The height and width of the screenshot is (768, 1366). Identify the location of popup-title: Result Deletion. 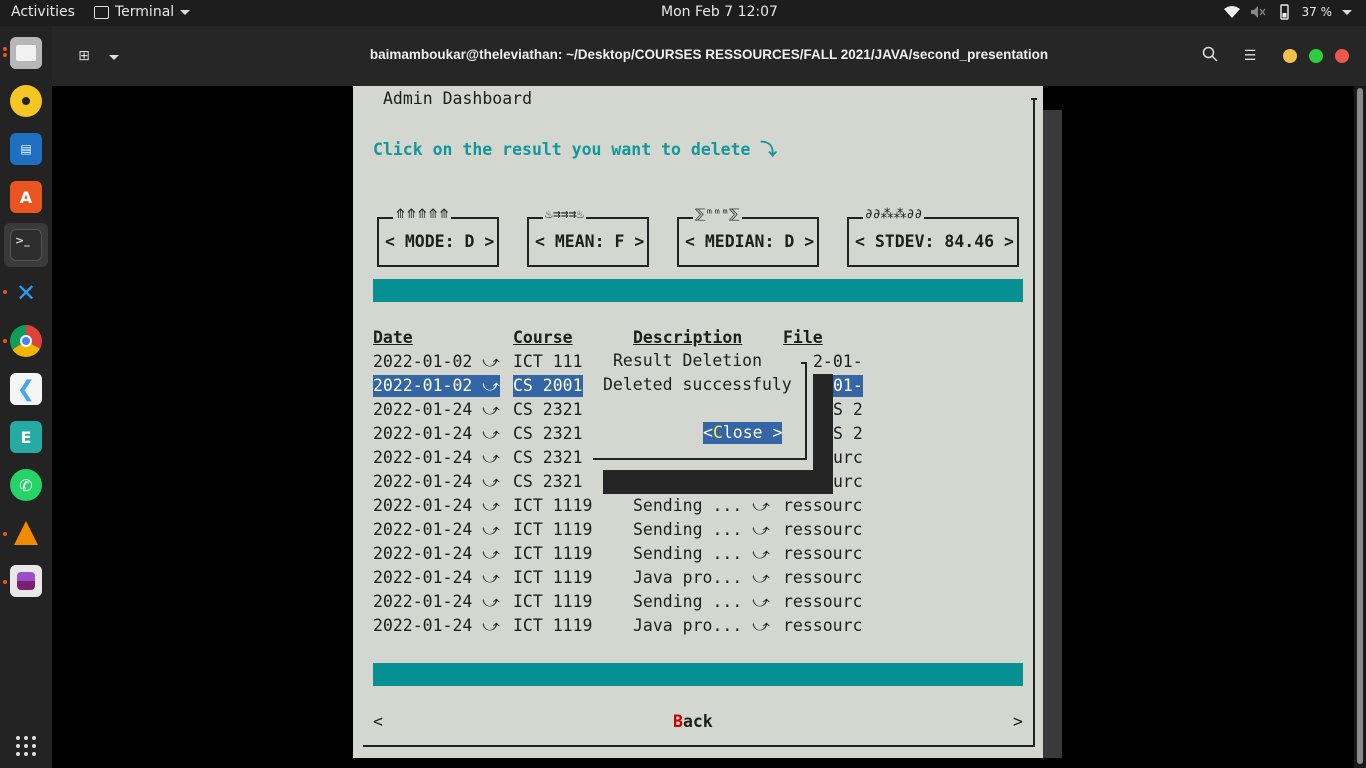
(688, 360).